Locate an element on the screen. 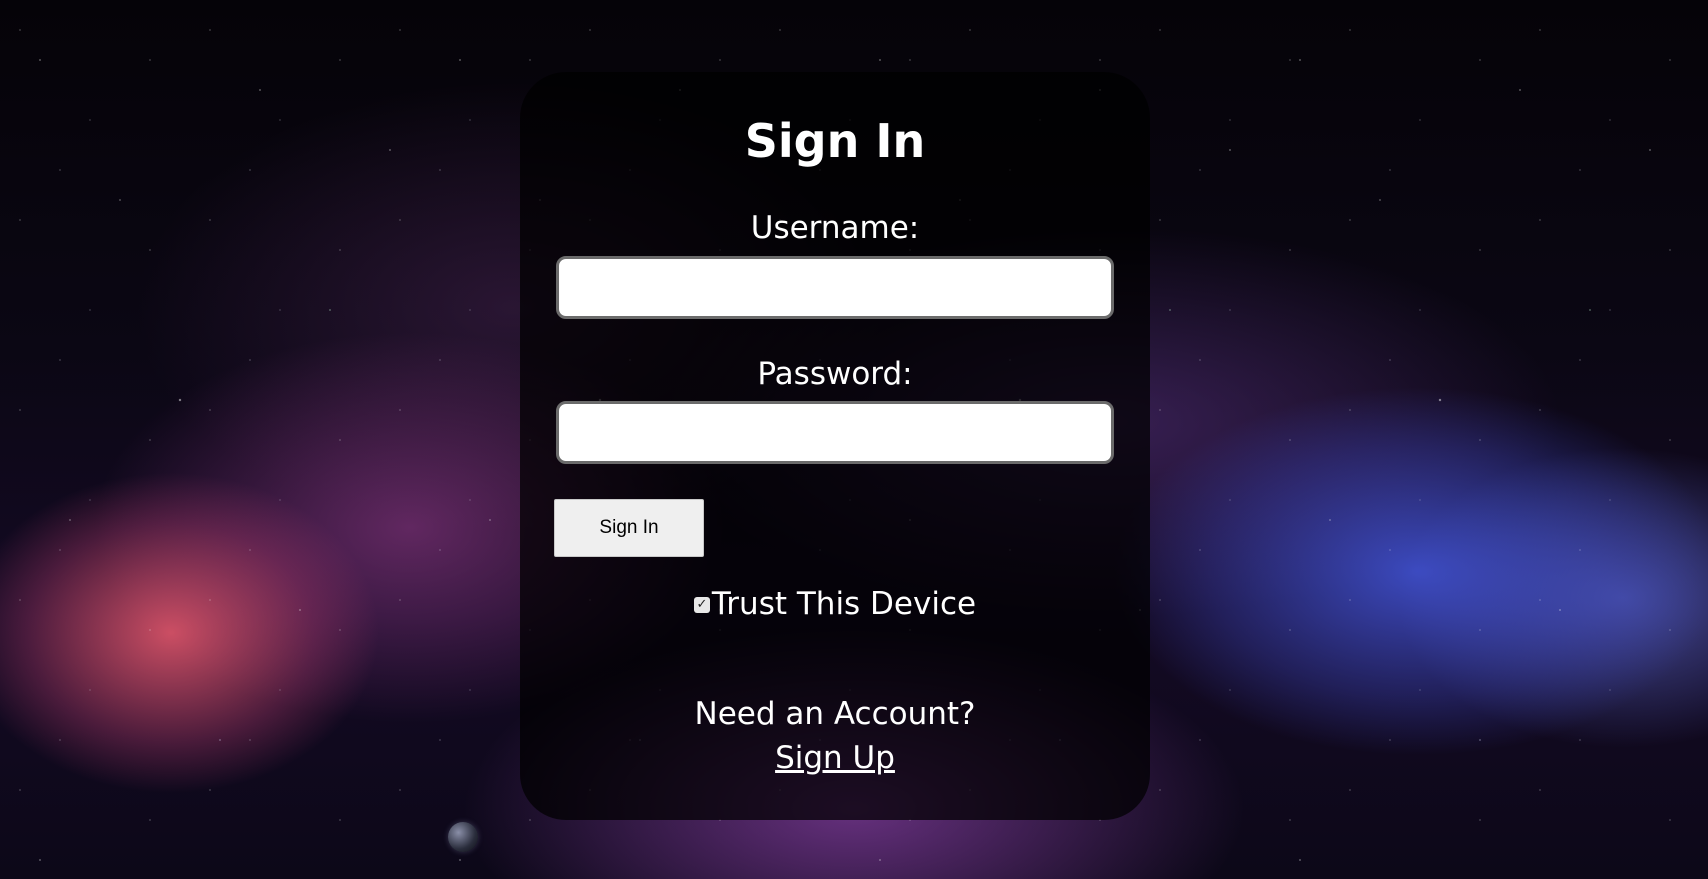  username-input is located at coordinates (835, 287).